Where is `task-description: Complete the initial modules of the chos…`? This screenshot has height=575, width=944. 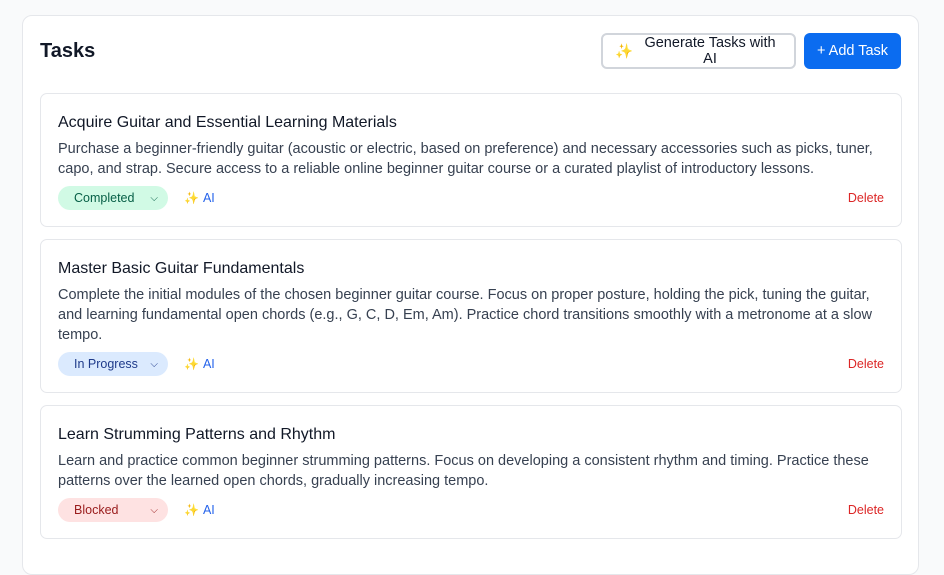 task-description: Complete the initial modules of the chos… is located at coordinates (465, 315).